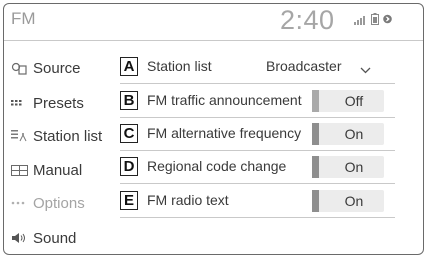 The width and height of the screenshot is (429, 260). I want to click on setting-row-fm-alternative-frequency: C FM alternative frequency On, so click(257, 134).